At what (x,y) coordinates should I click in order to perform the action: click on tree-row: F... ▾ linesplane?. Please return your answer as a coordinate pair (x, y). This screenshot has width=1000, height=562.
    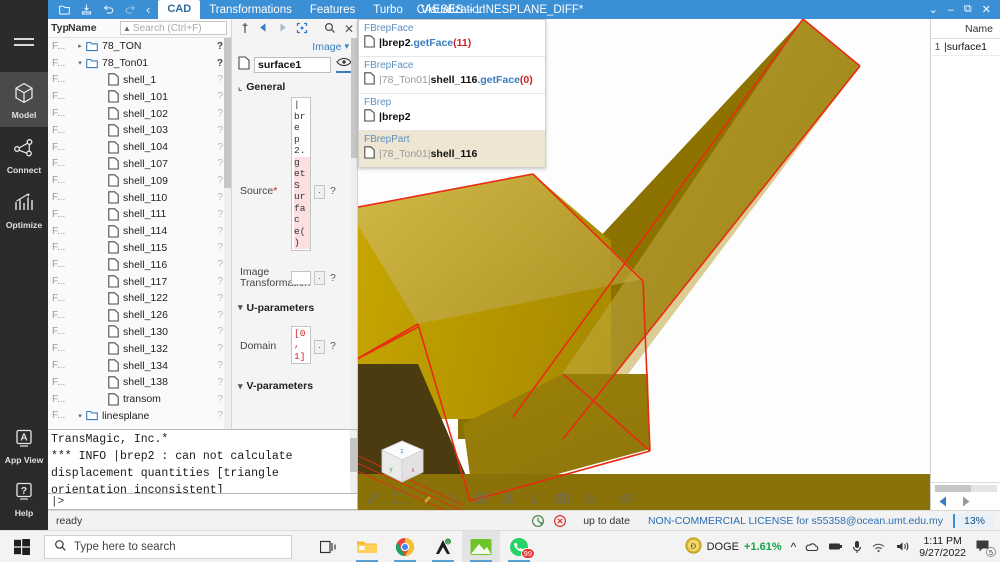
    Looking at the image, I should click on (139, 416).